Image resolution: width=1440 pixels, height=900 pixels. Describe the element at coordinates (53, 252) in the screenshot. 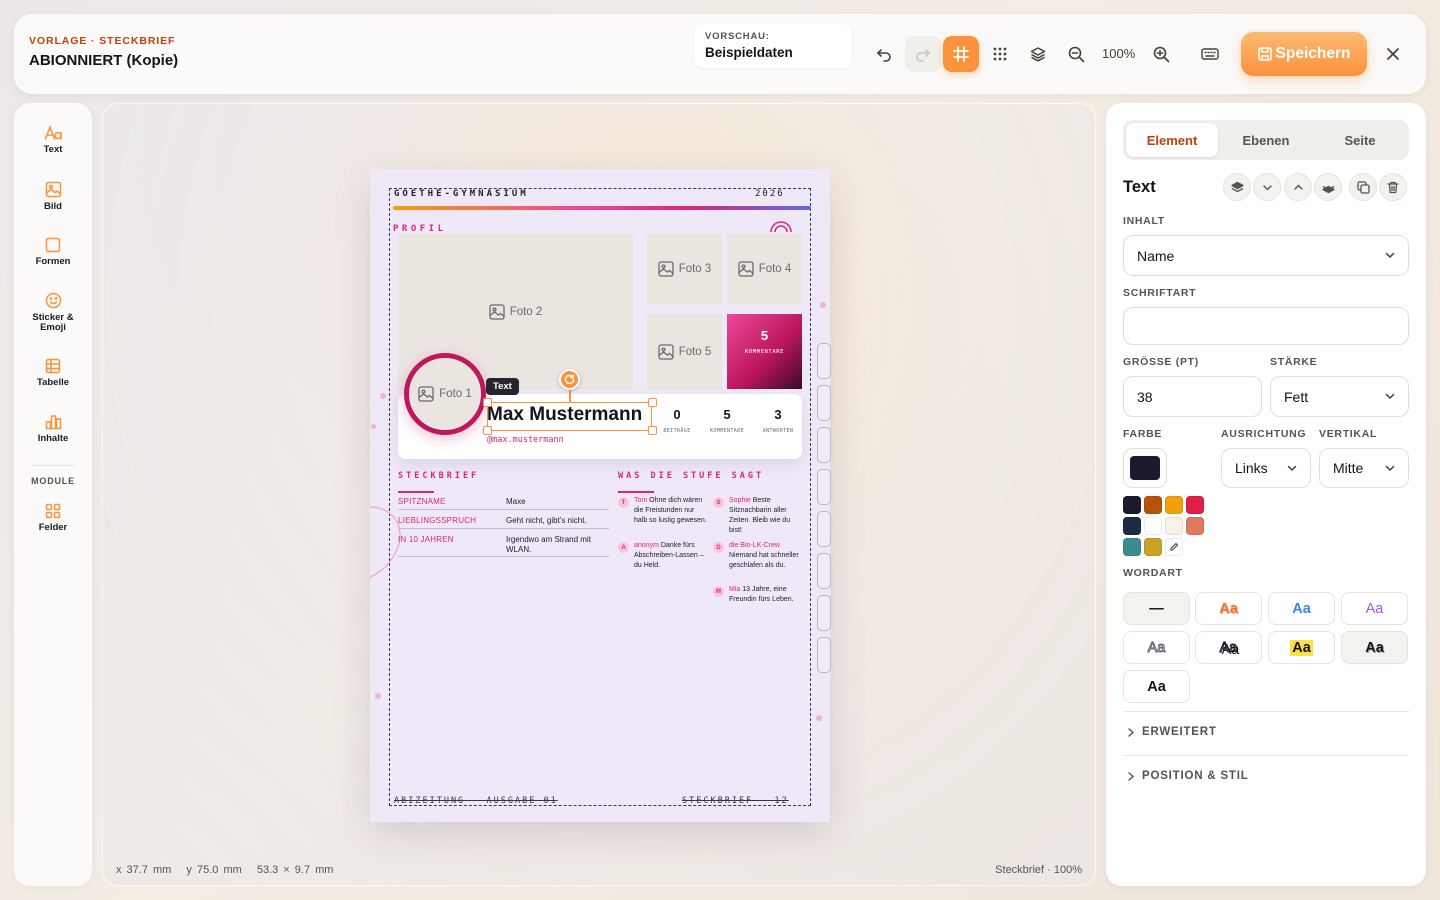

I see `tool-shapes: Formen` at that location.